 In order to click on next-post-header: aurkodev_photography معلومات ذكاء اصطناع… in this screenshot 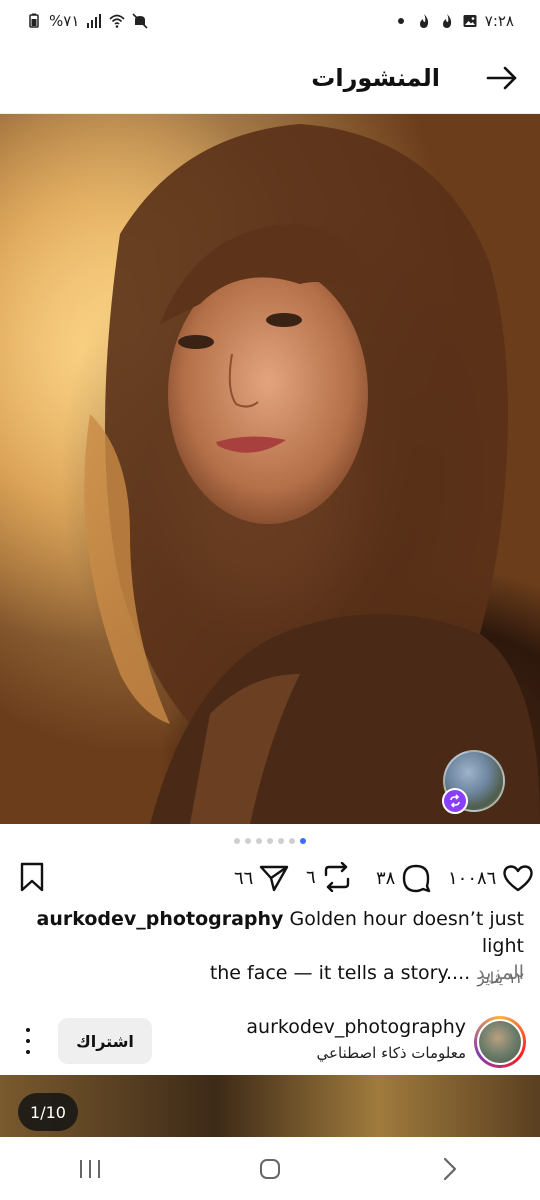, I will do `click(270, 1041)`.